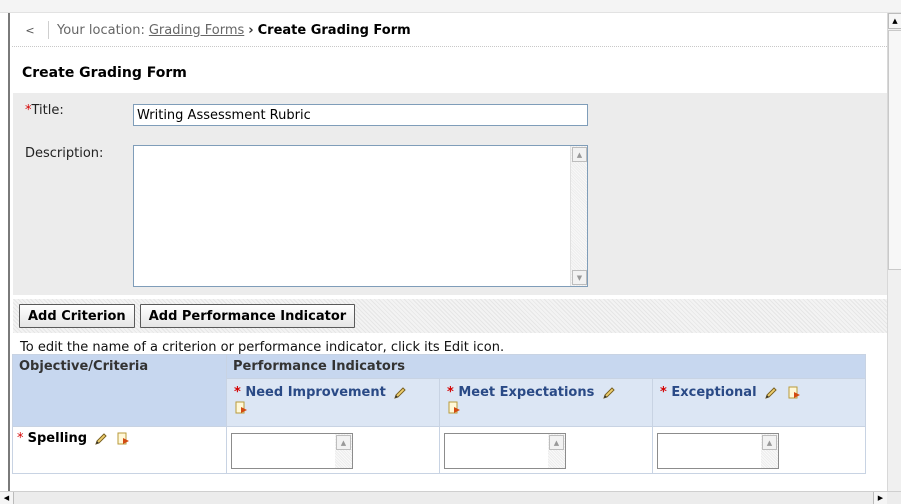 The height and width of the screenshot is (504, 901). Describe the element at coordinates (247, 316) in the screenshot. I see `add-performance-indicator-button: Add Performance Indicator` at that location.